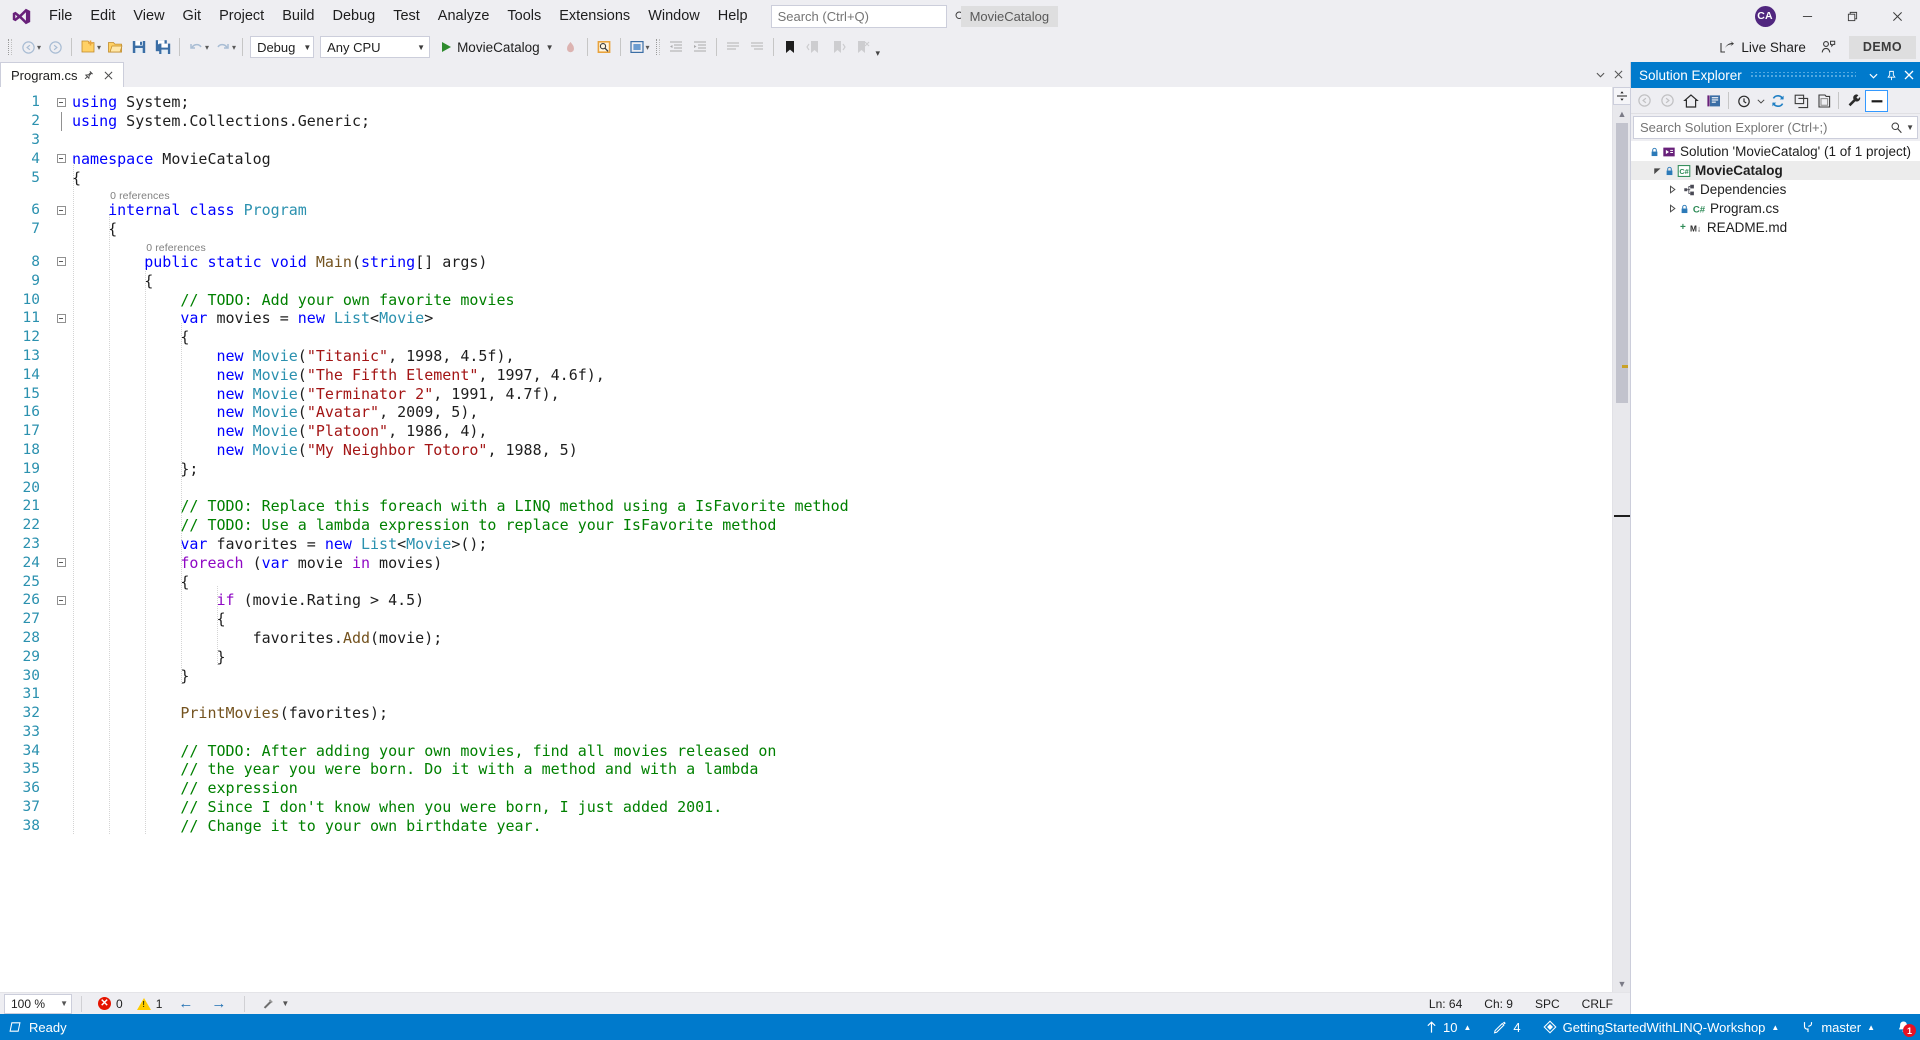 Image resolution: width=1920 pixels, height=1040 pixels. Describe the element at coordinates (1622, 984) in the screenshot. I see `scroll-down-arrow-icon: ▼` at that location.